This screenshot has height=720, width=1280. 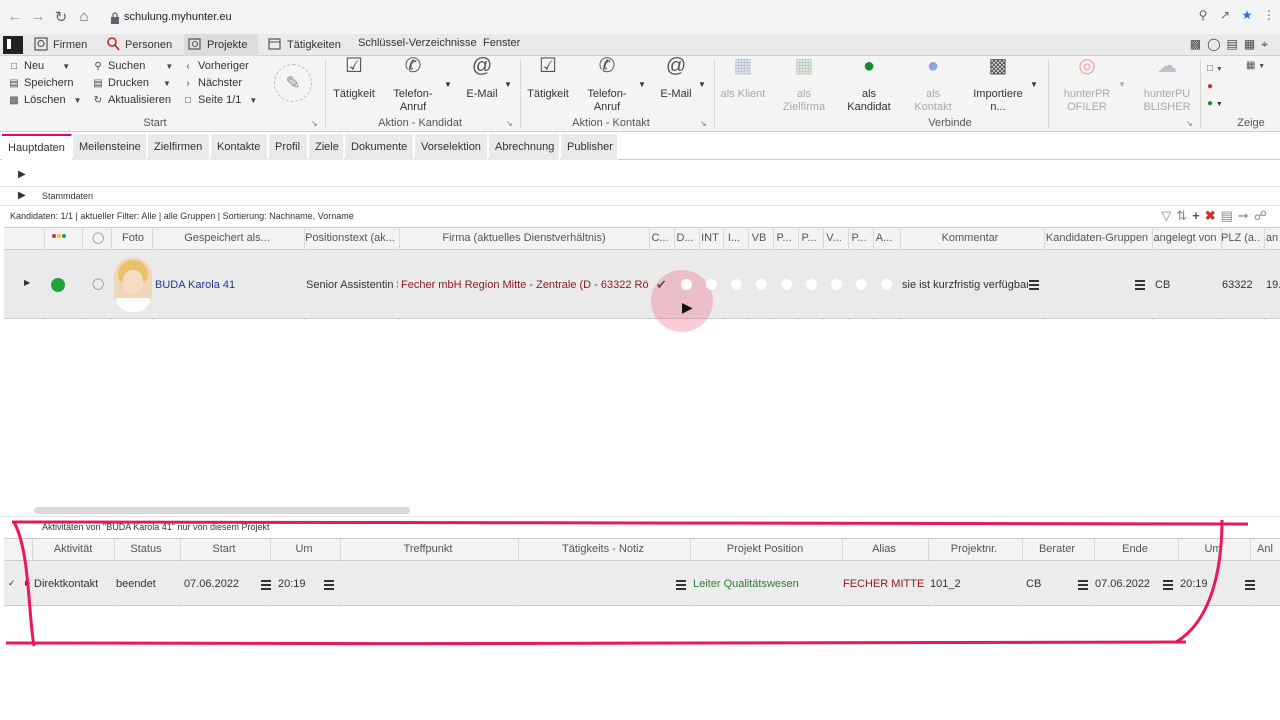 What do you see at coordinates (131, 100) in the screenshot?
I see `aktualisieren-button: ↻ Aktualisieren` at bounding box center [131, 100].